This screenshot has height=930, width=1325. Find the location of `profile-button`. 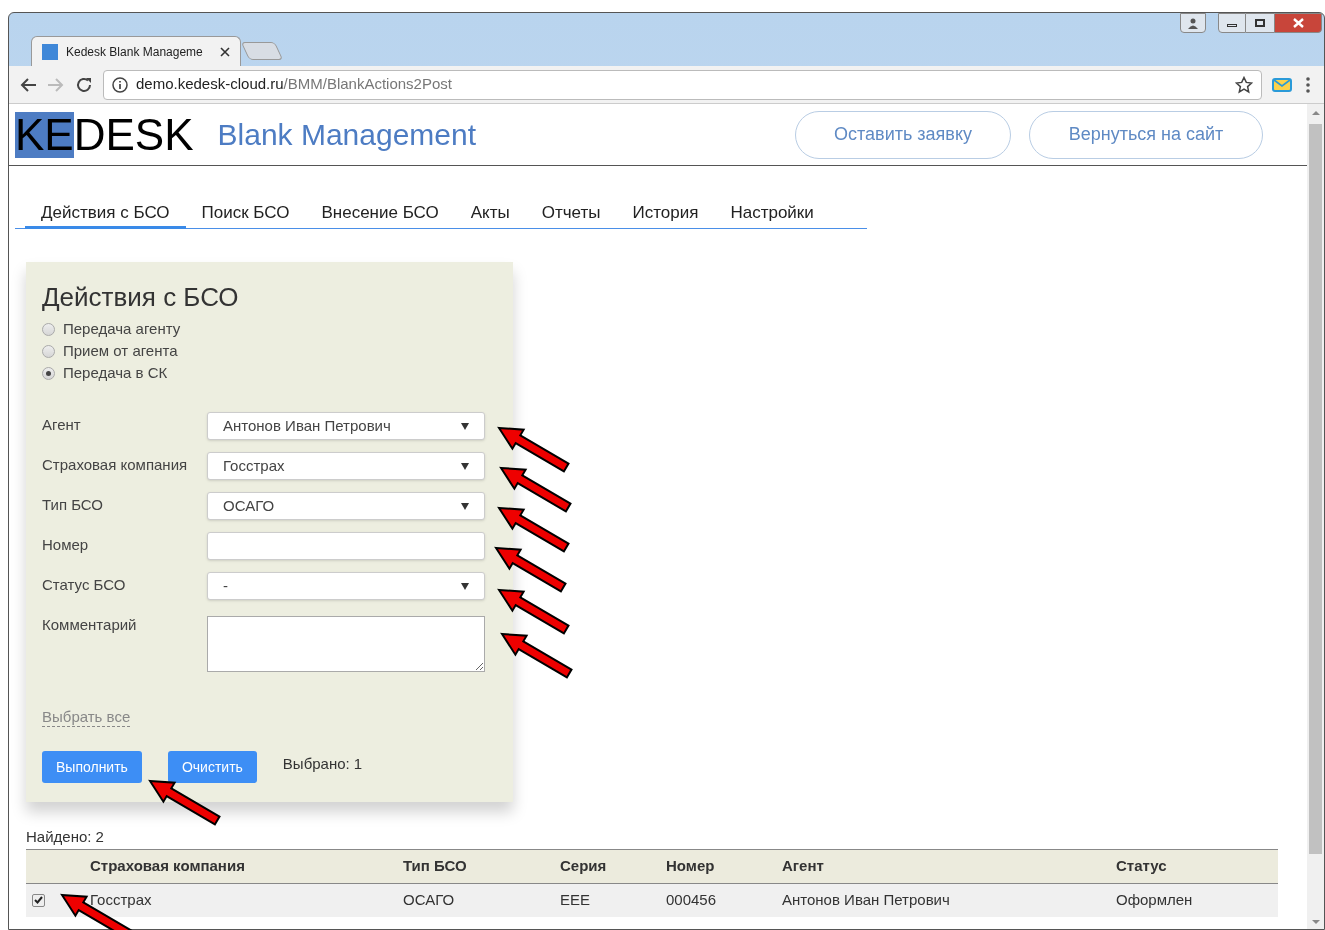

profile-button is located at coordinates (1193, 23).